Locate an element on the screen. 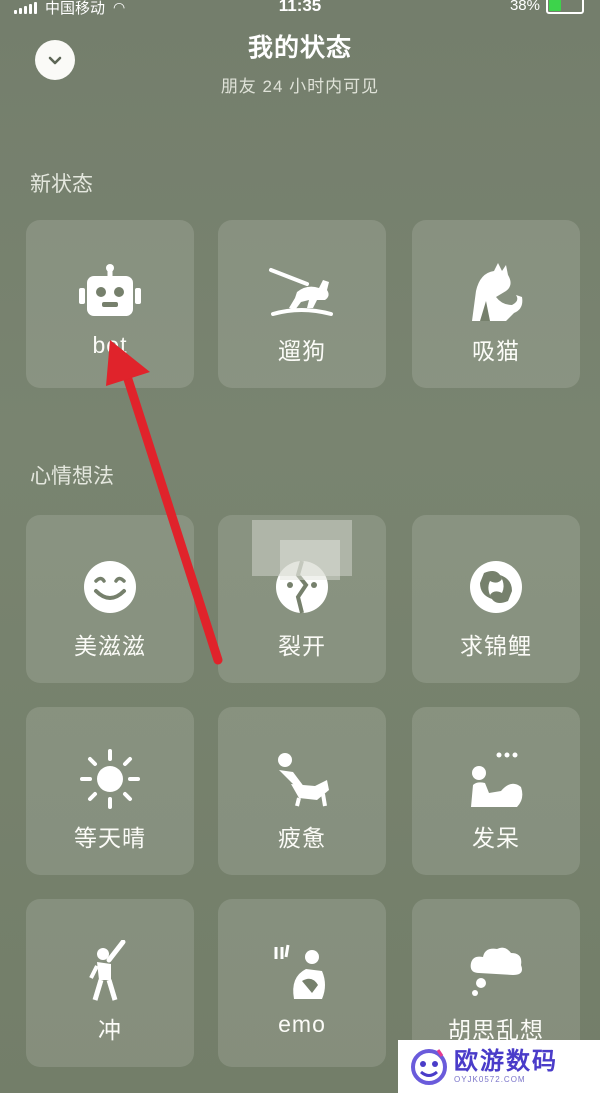  dog-walk-icon is located at coordinates (301, 292).